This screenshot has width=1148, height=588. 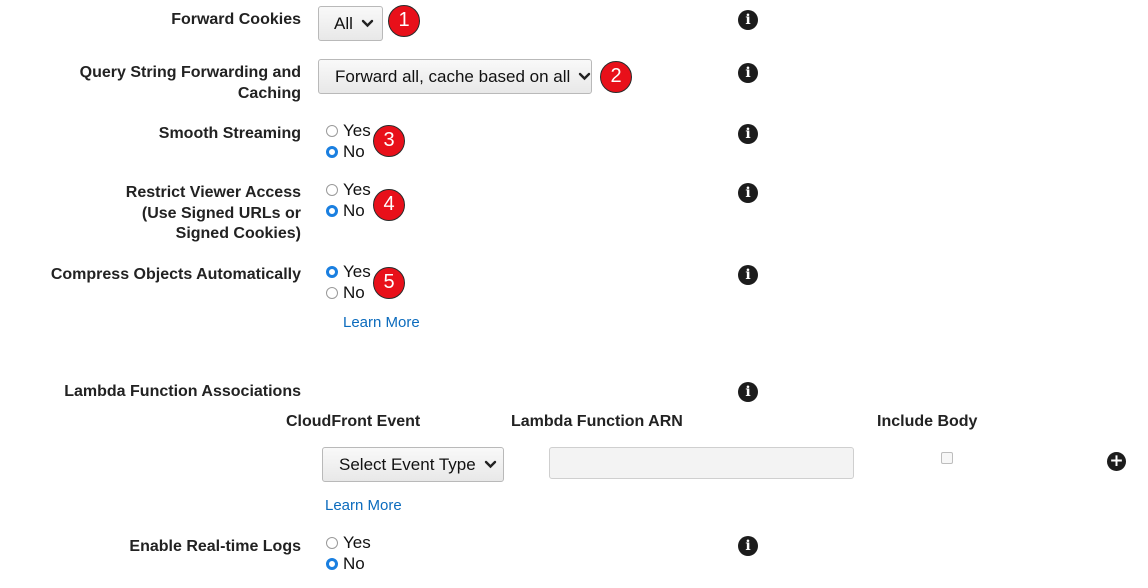 What do you see at coordinates (927, 421) in the screenshot?
I see `include-body-column-header: Include Body` at bounding box center [927, 421].